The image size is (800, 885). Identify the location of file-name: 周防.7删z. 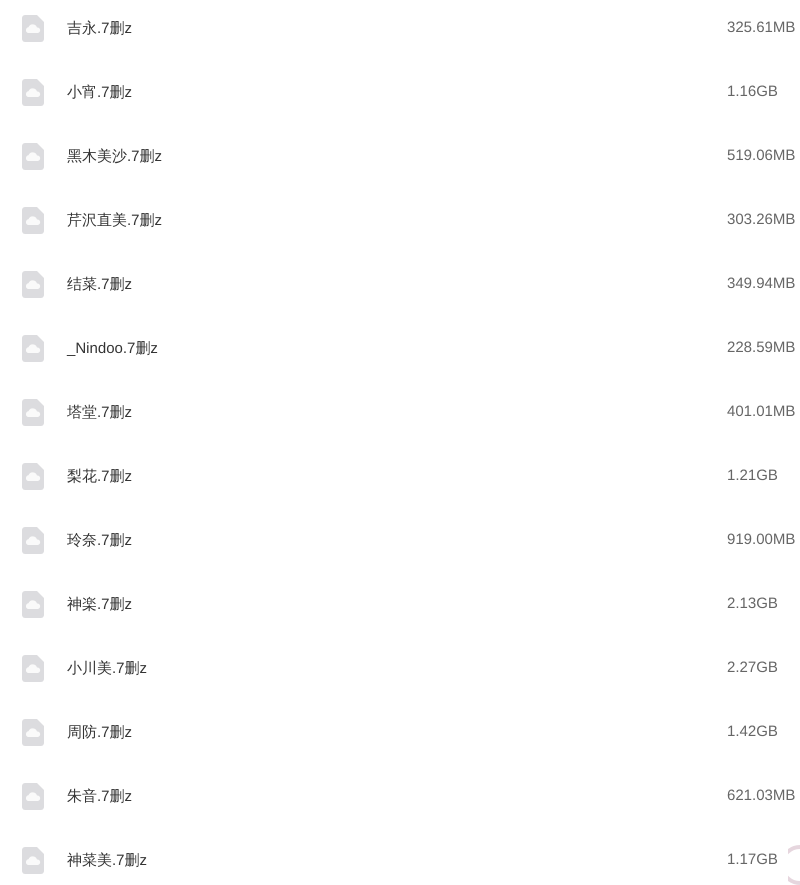
(99, 732).